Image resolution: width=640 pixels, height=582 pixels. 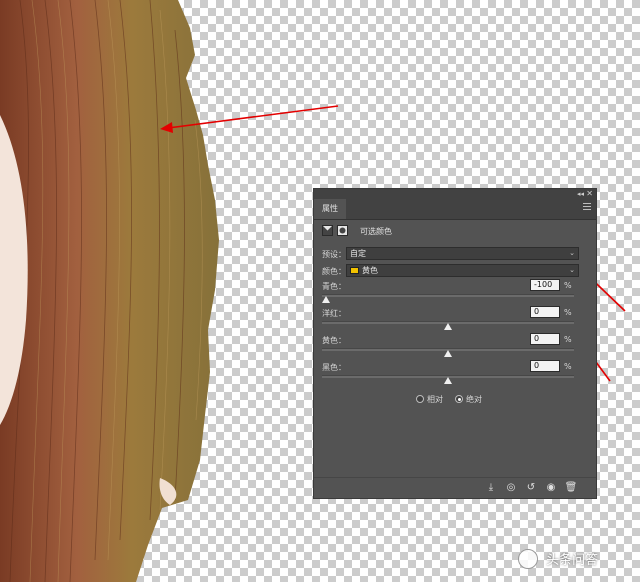 I want to click on watermark: 头条问答, so click(x=558, y=558).